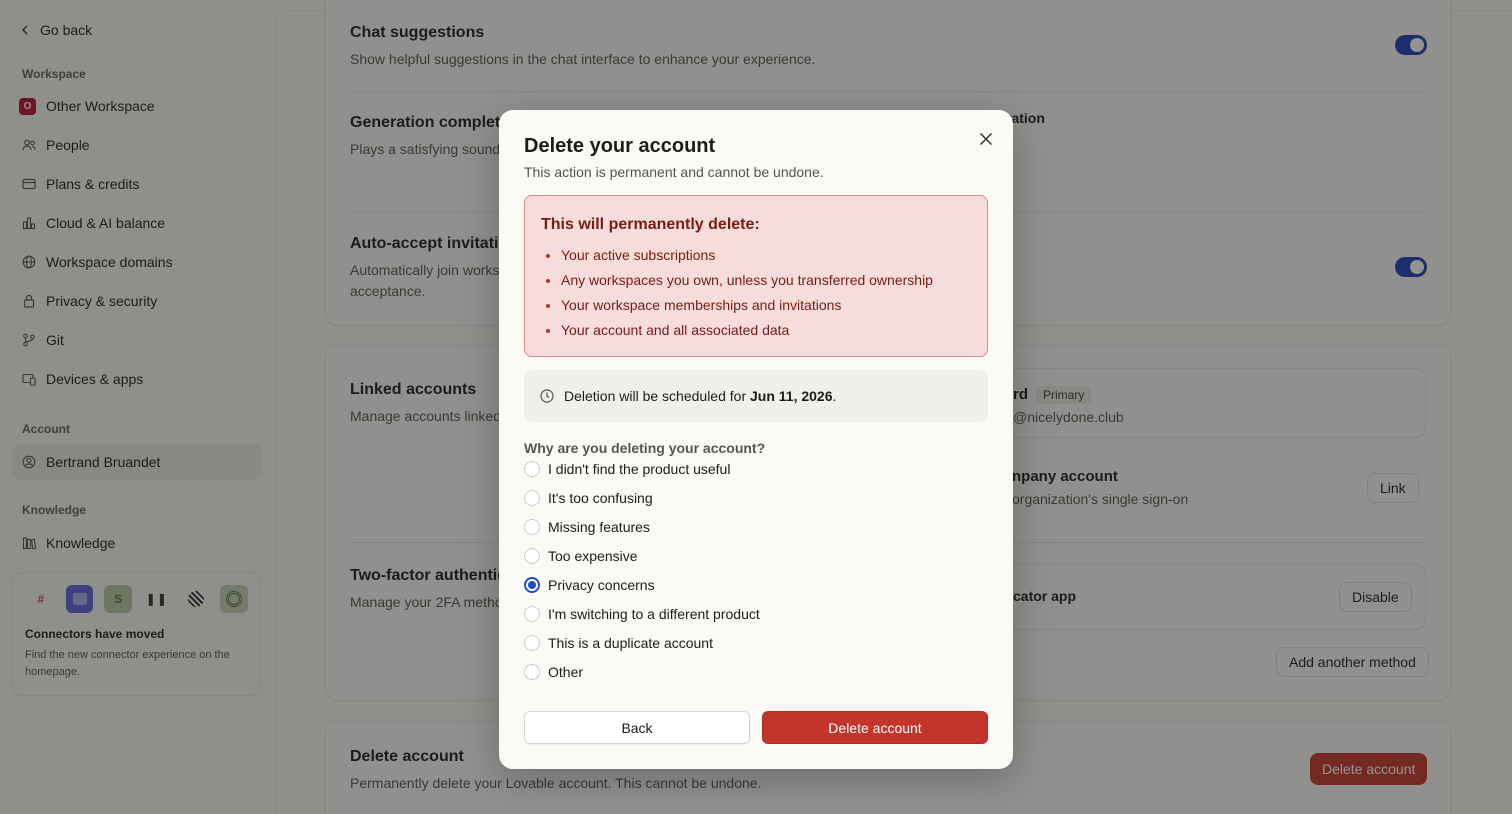 This screenshot has height=814, width=1512. I want to click on reason-option-missing-features: Missing features, so click(587, 527).